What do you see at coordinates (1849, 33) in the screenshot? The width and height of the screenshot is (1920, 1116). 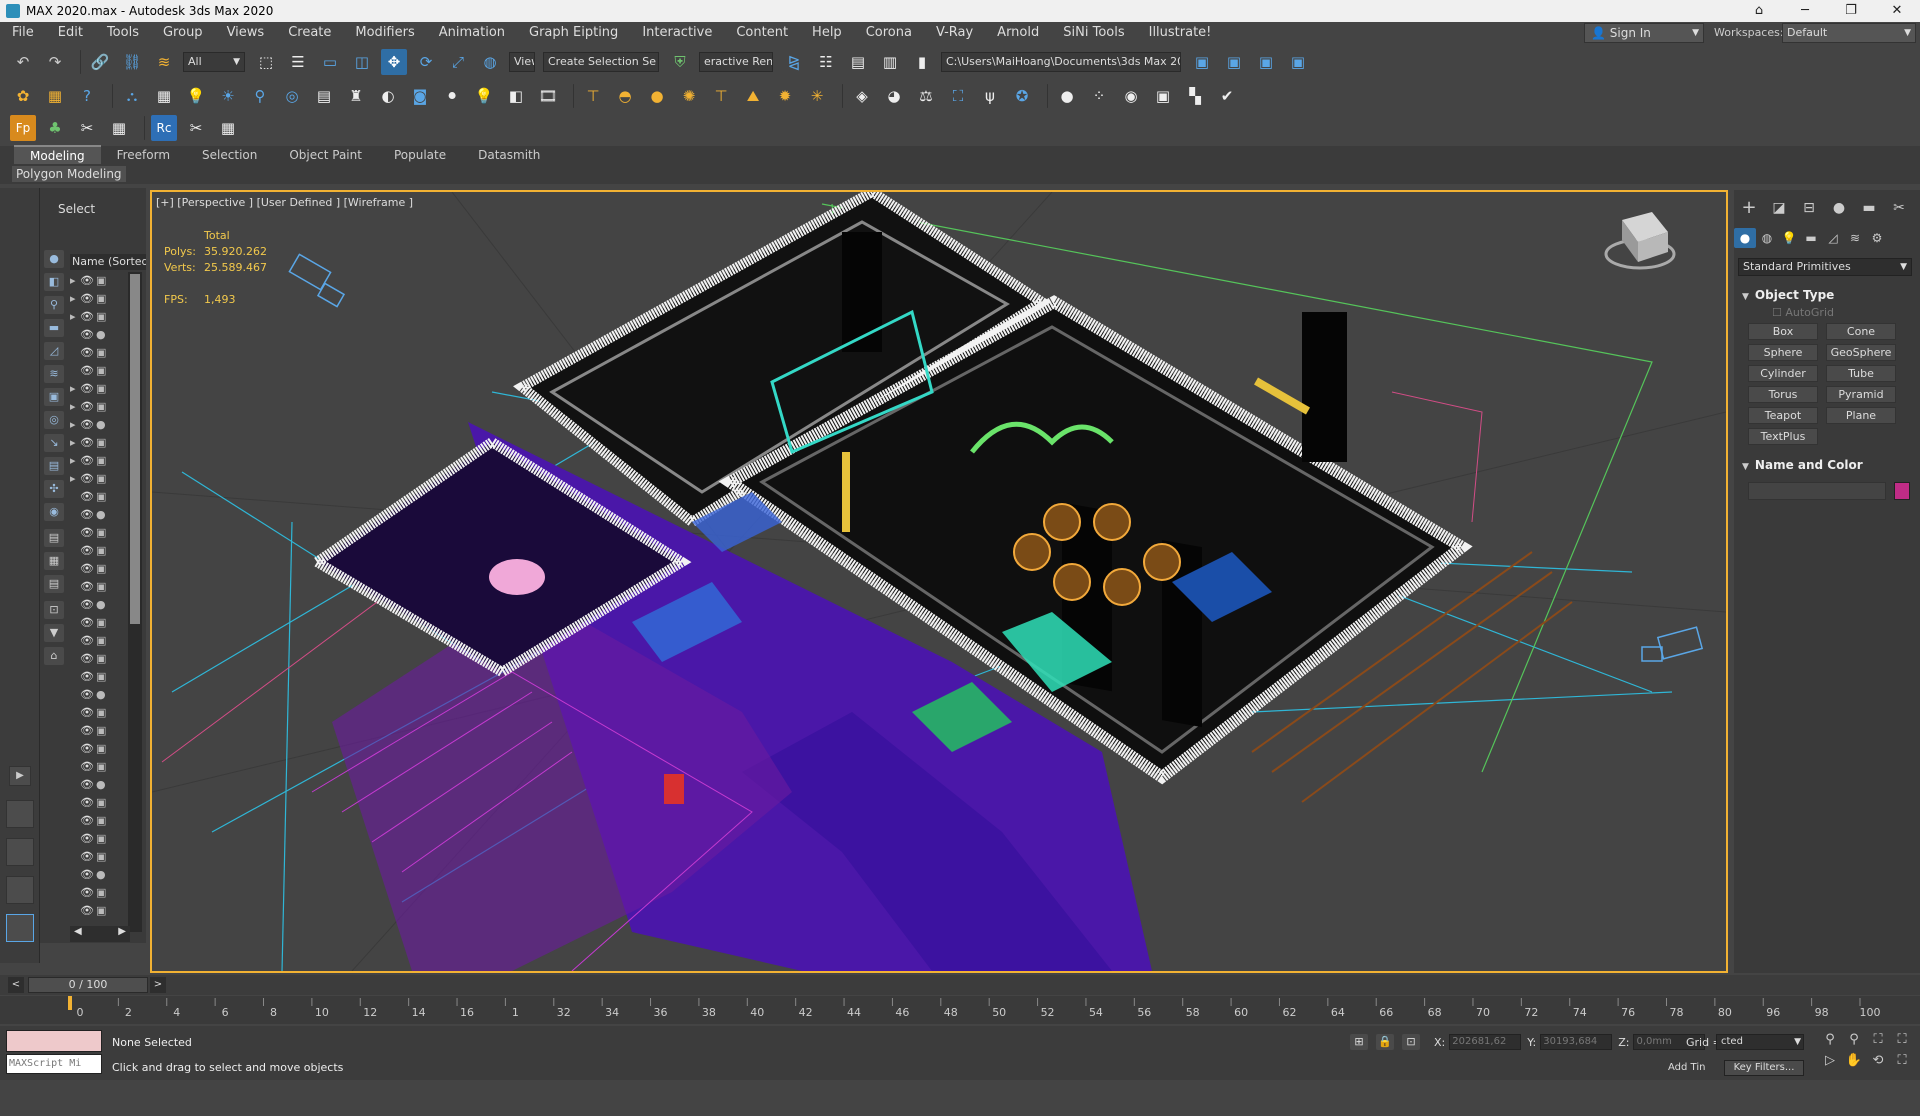 I see `workspace-select: Default ▼` at bounding box center [1849, 33].